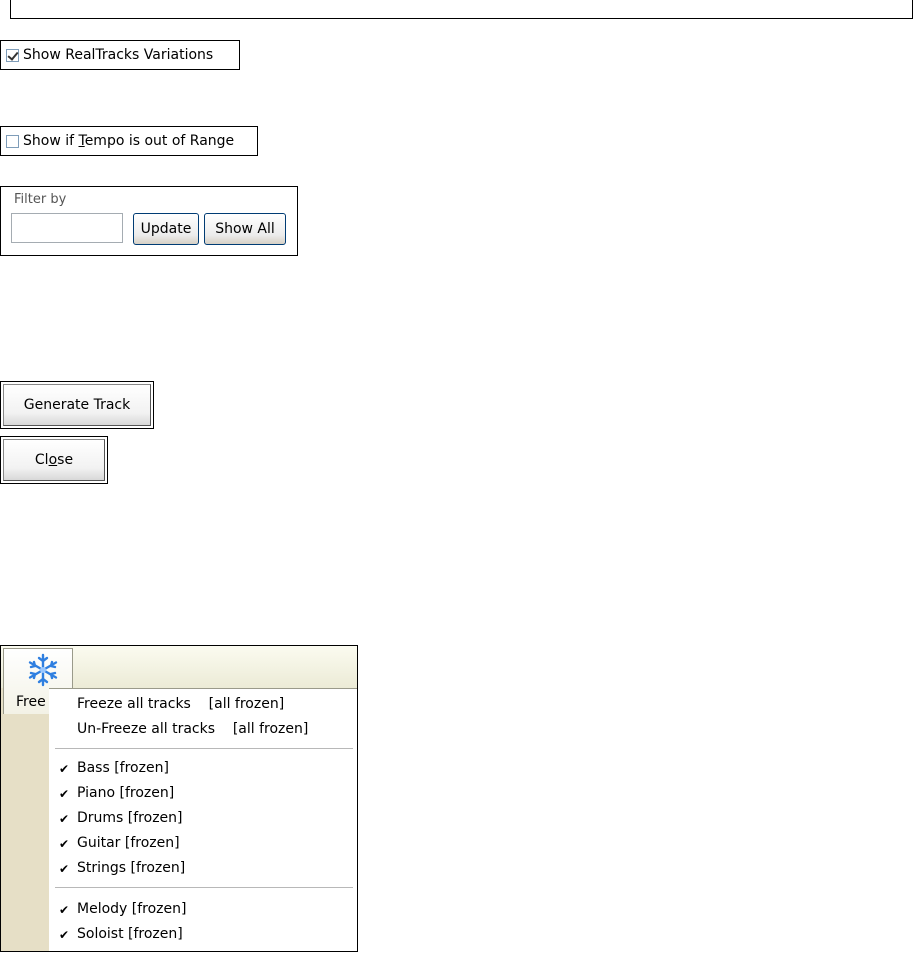 This screenshot has width=920, height=953. What do you see at coordinates (31, 702) in the screenshot?
I see `freeze-button-label: Free` at bounding box center [31, 702].